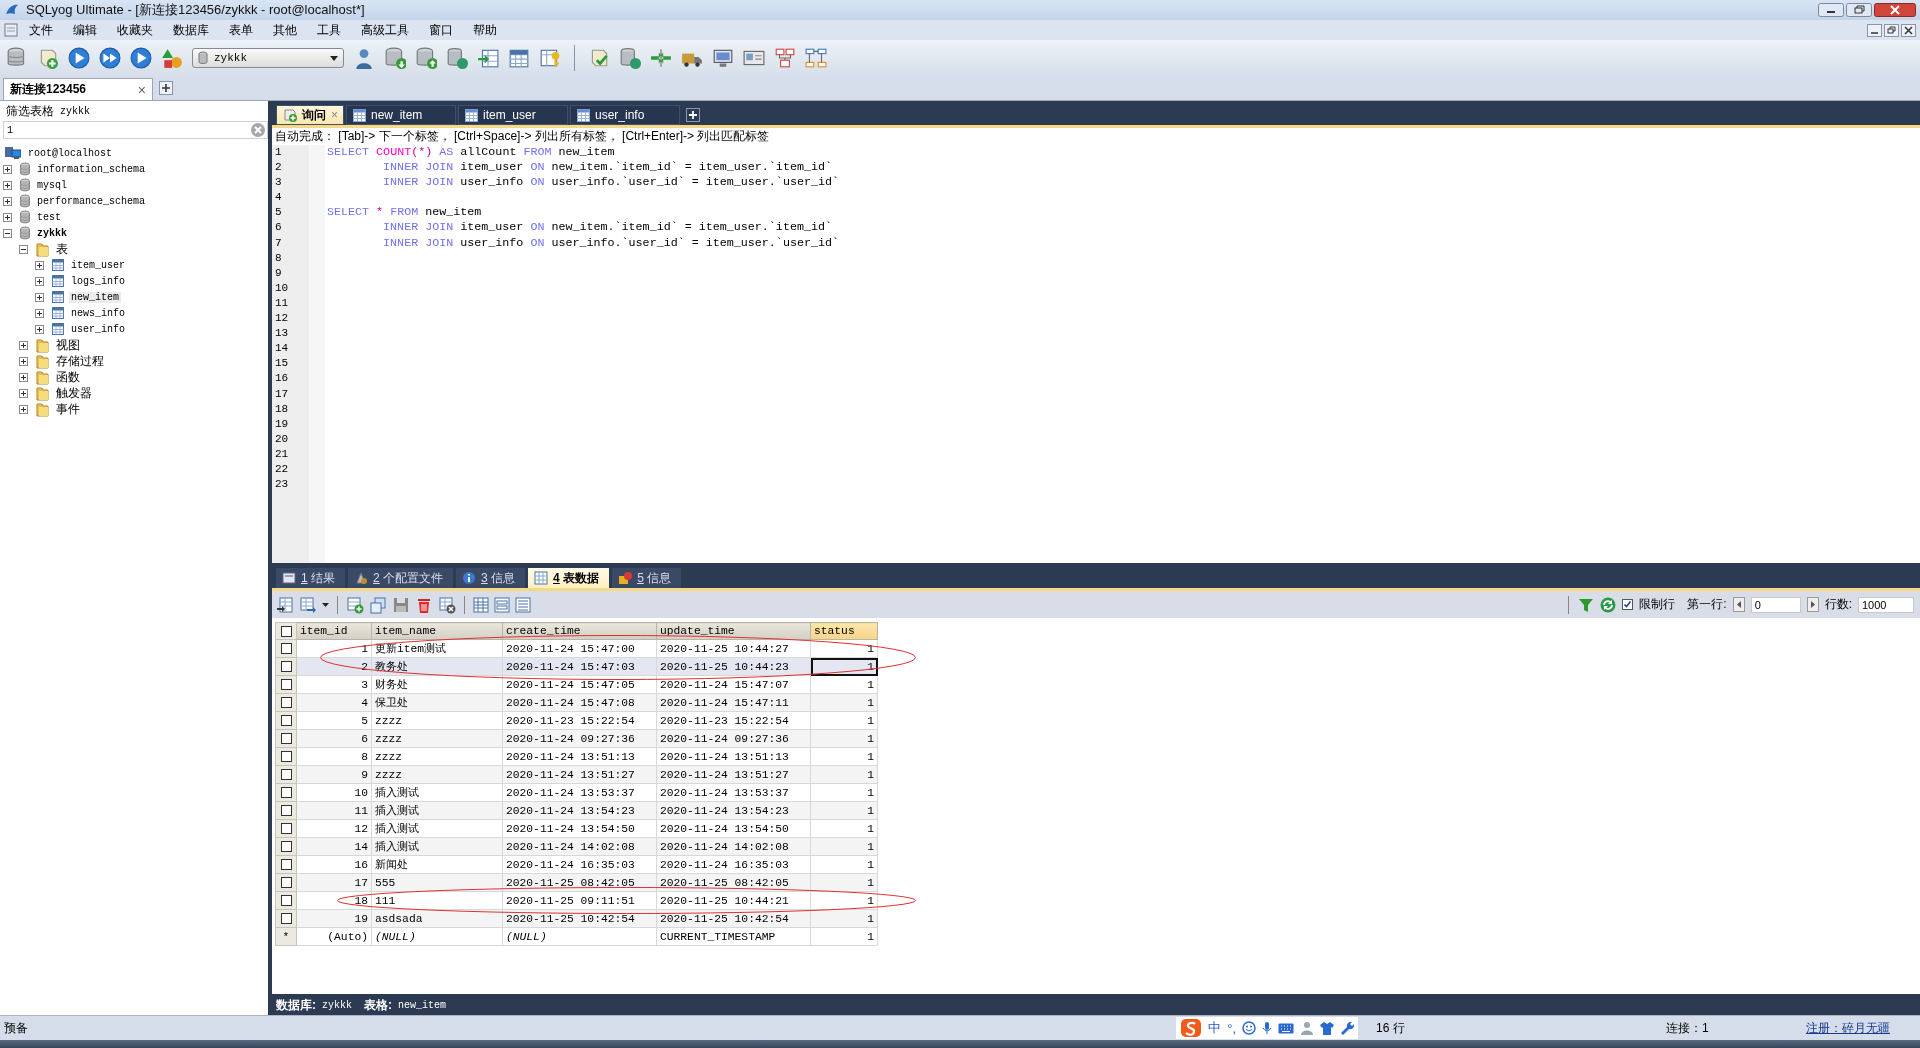  What do you see at coordinates (481, 604) in the screenshot?
I see `grid-view-icon` at bounding box center [481, 604].